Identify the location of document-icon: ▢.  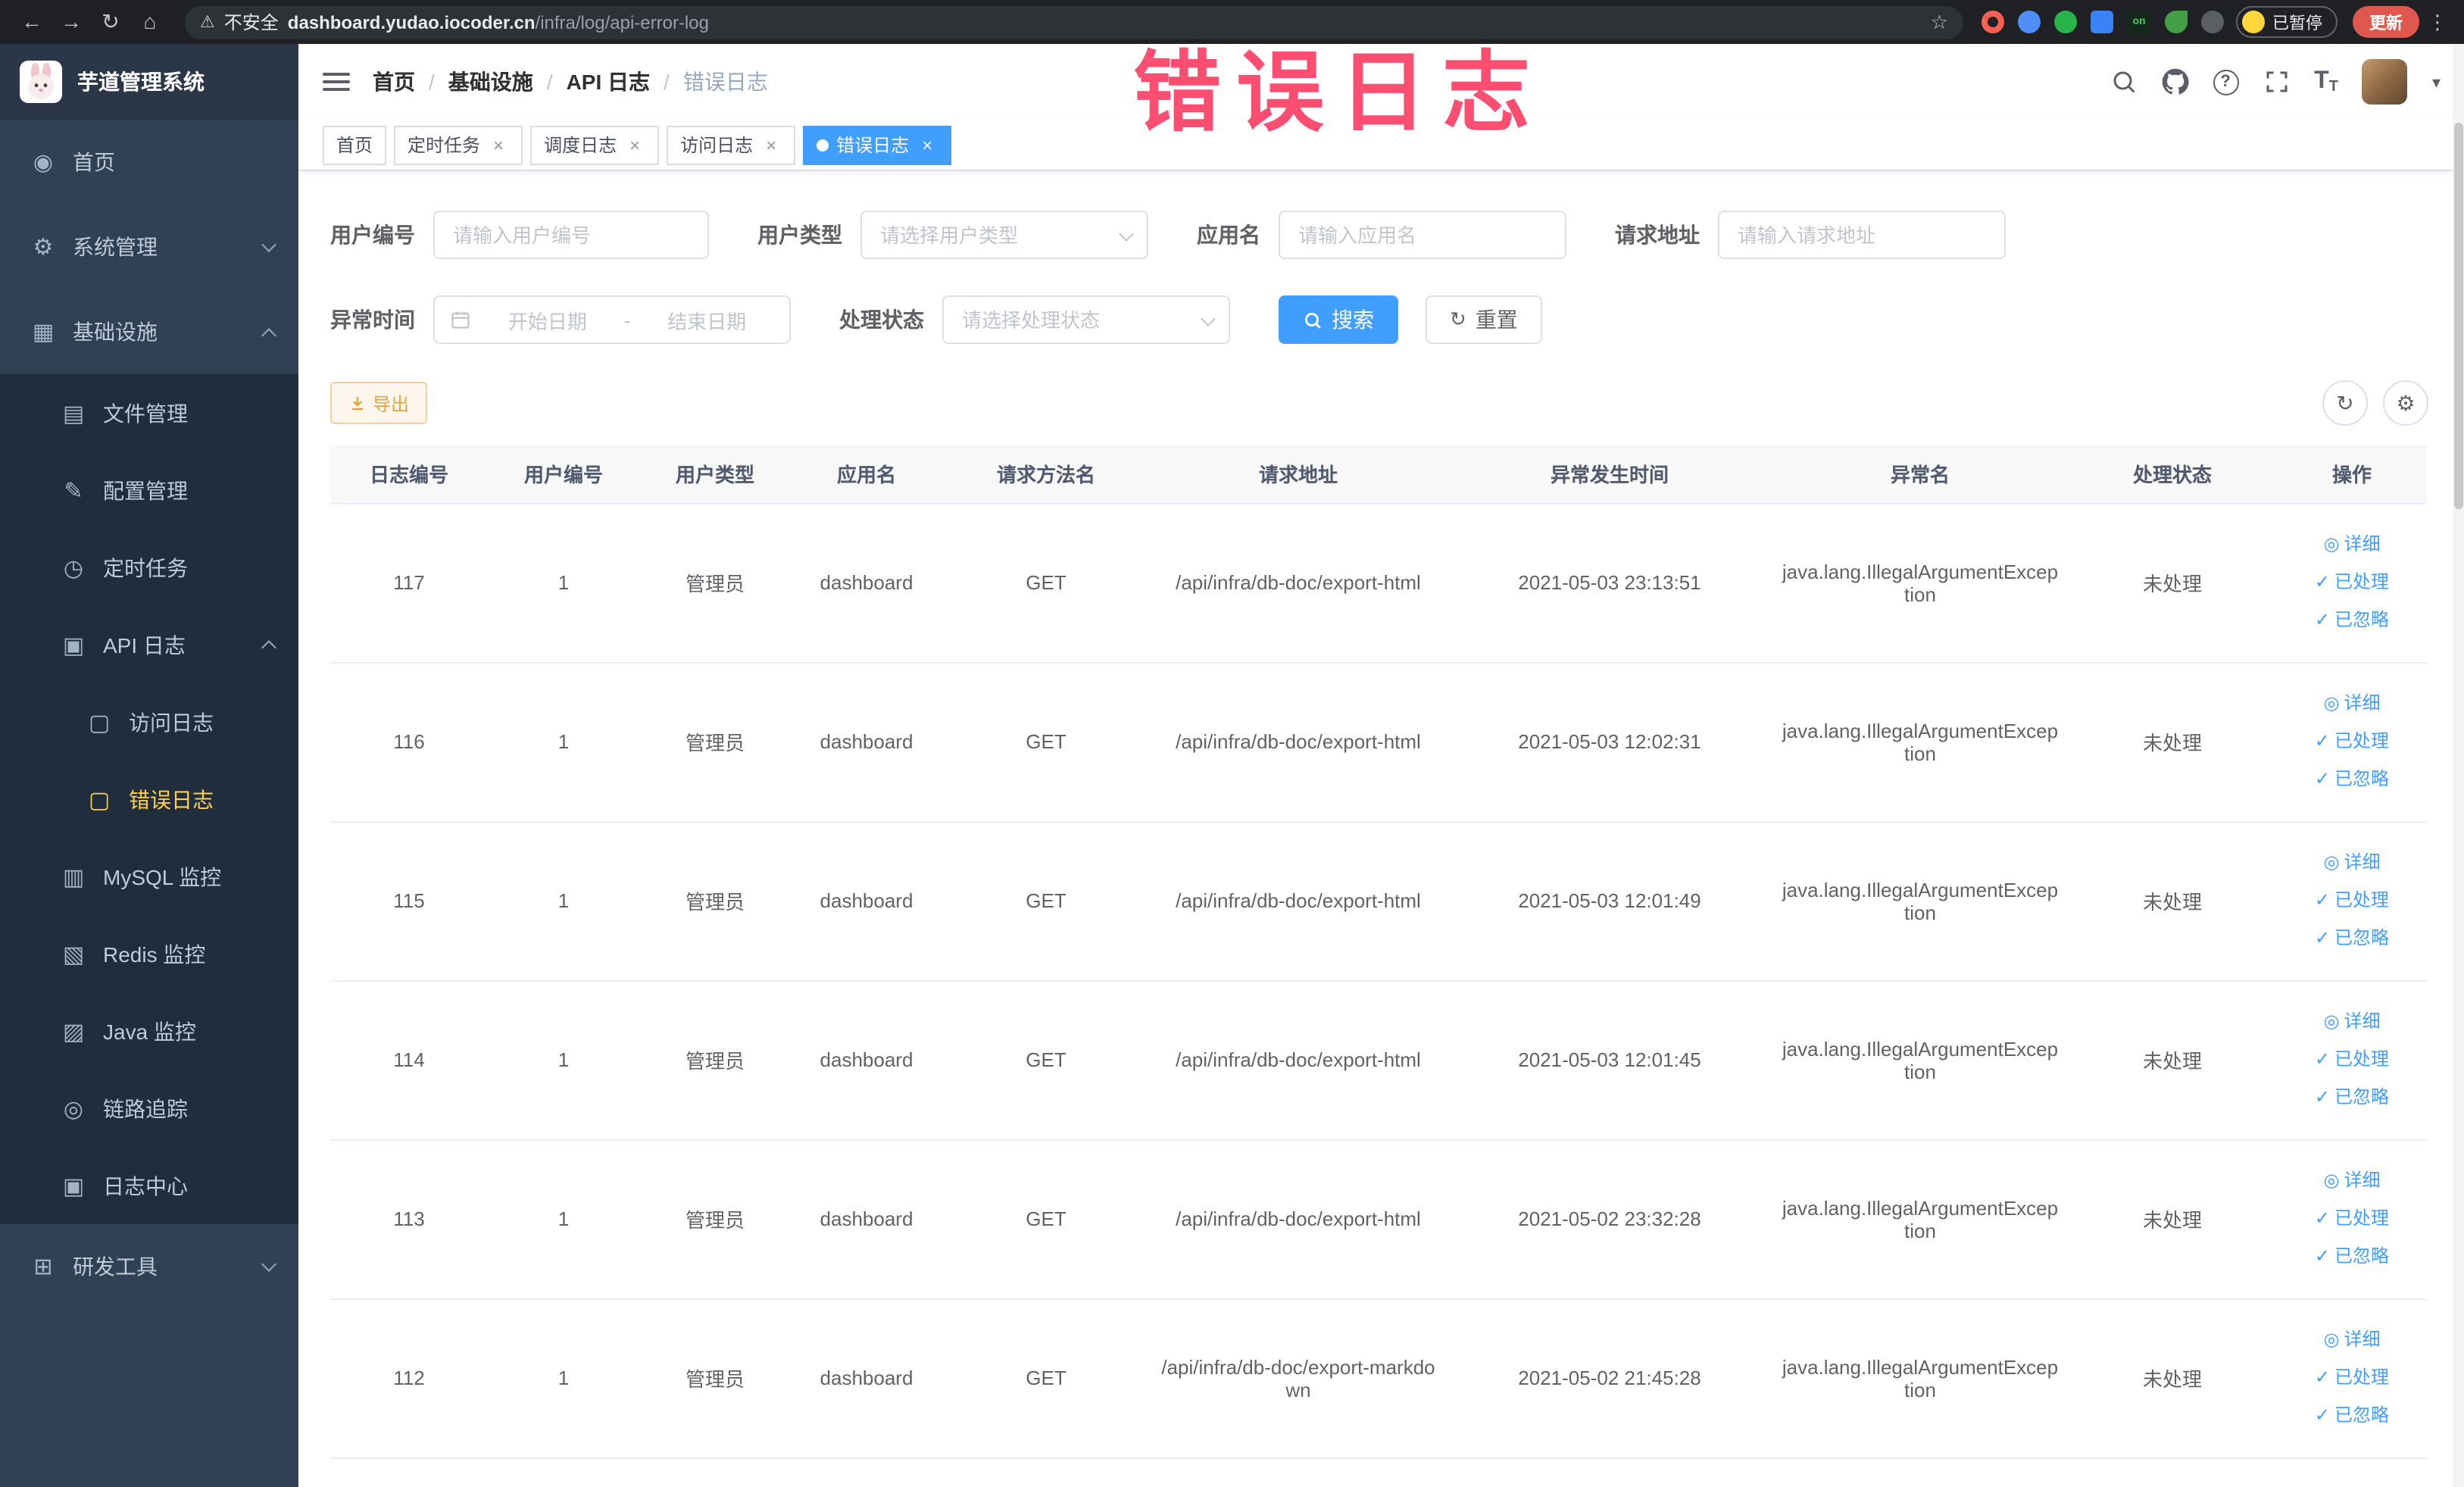
(99, 723).